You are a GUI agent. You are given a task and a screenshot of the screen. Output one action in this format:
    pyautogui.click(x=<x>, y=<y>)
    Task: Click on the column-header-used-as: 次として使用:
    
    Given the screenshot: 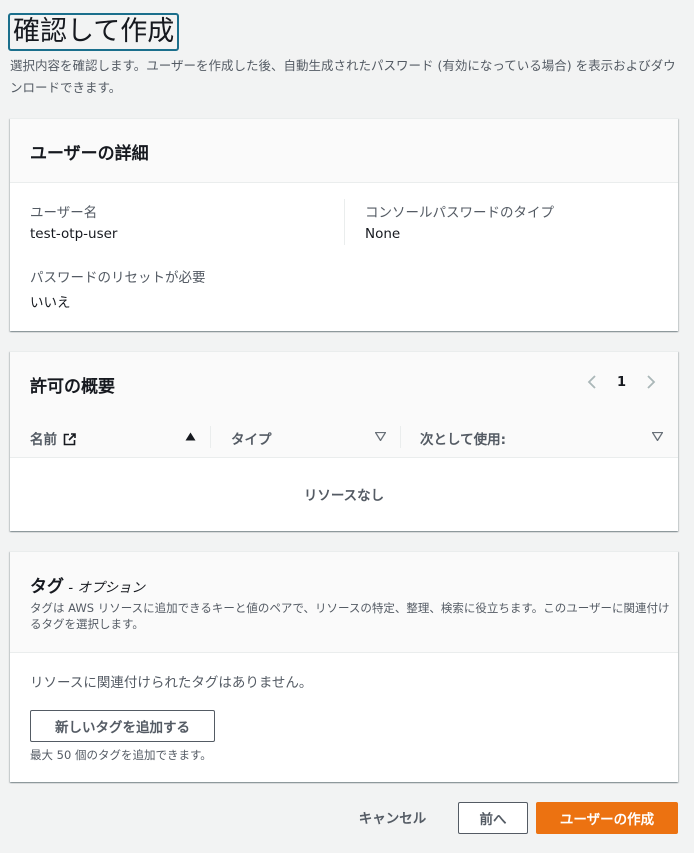 What is the action you would take?
    pyautogui.click(x=463, y=438)
    